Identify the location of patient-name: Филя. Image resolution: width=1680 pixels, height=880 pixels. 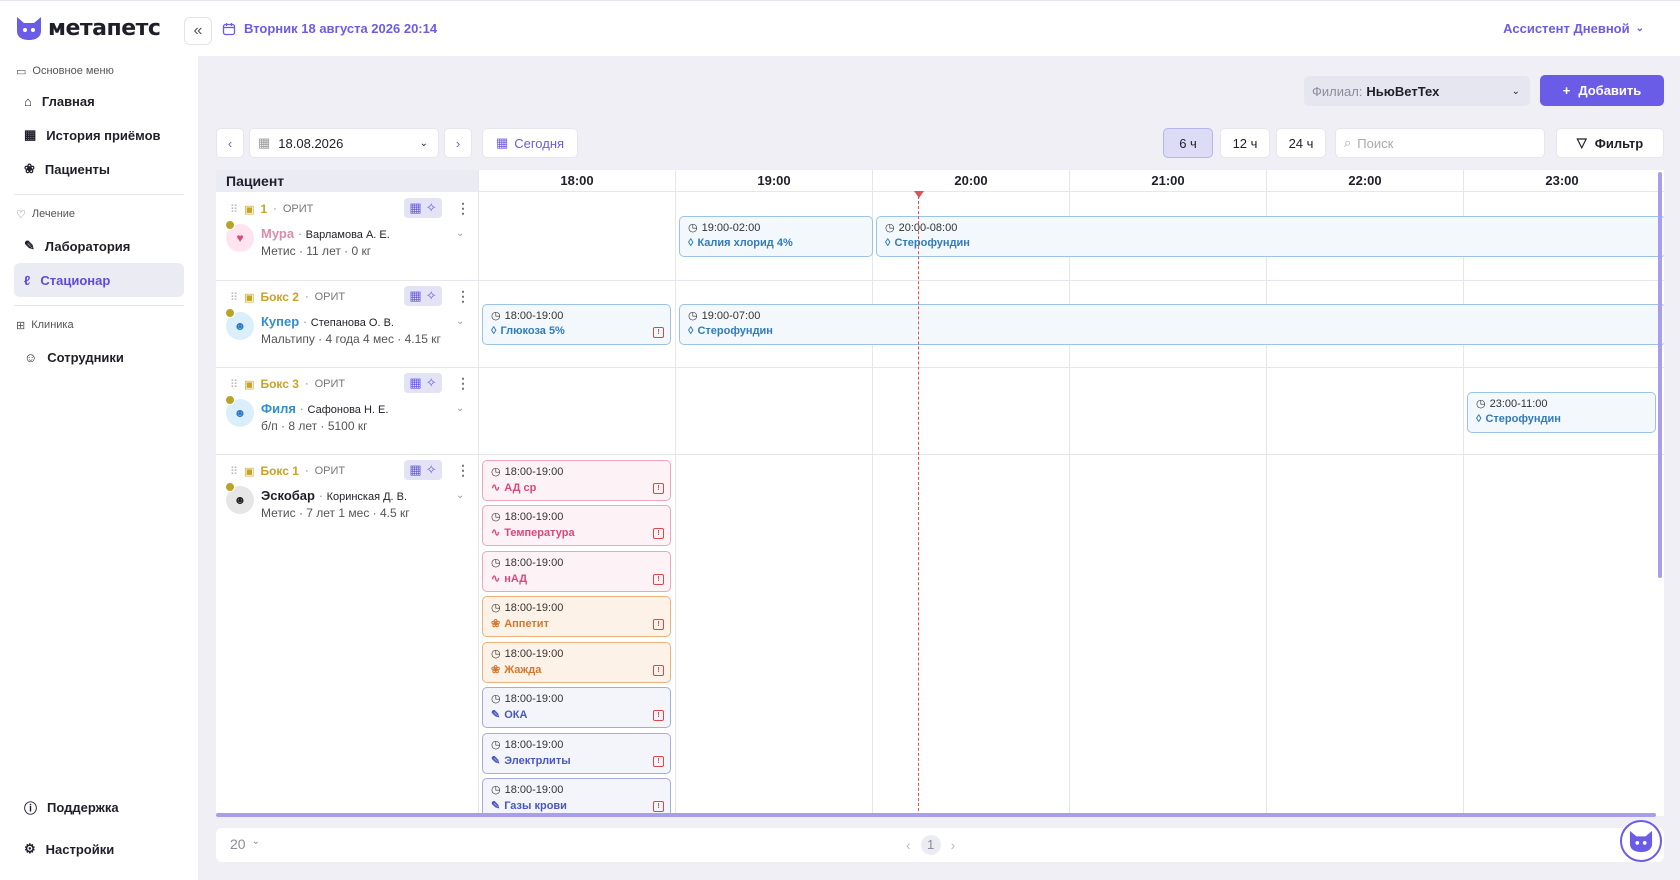
(278, 408).